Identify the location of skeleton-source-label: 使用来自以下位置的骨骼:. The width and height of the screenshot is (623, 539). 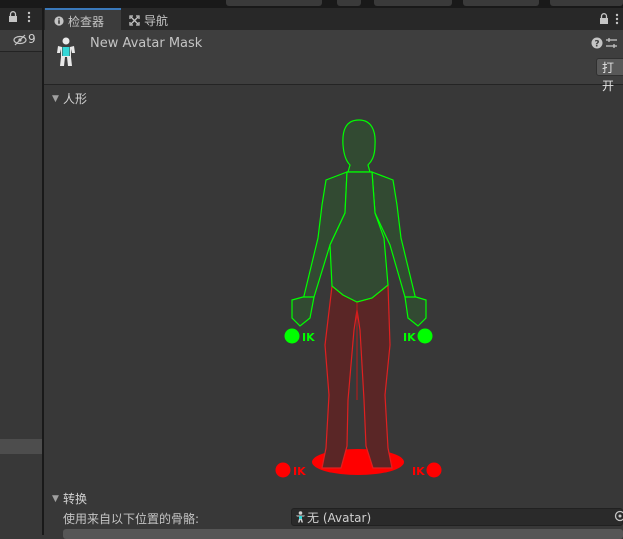
(131, 518).